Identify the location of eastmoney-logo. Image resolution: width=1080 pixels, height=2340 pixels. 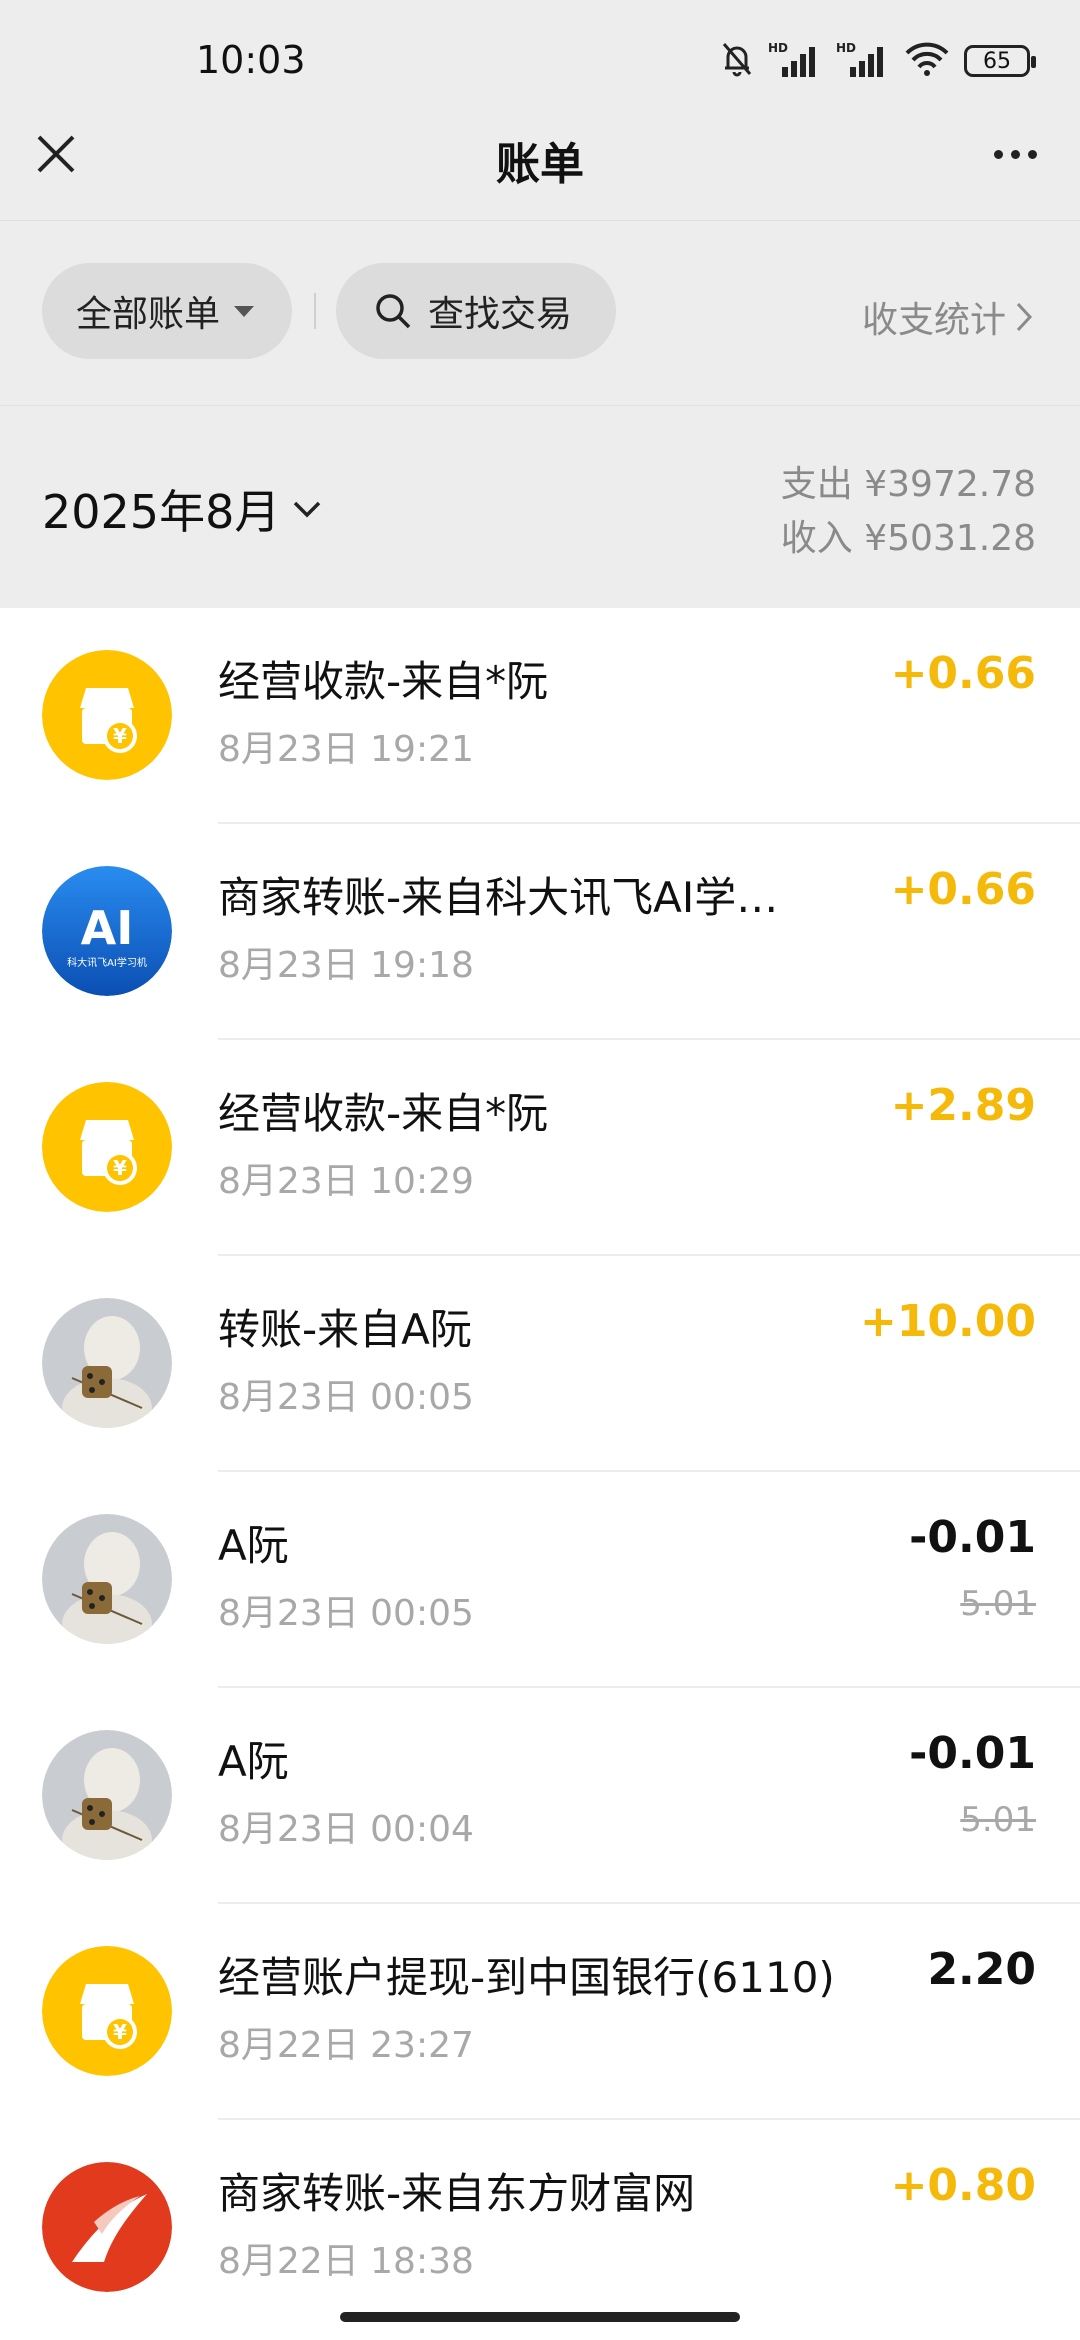
(107, 2227).